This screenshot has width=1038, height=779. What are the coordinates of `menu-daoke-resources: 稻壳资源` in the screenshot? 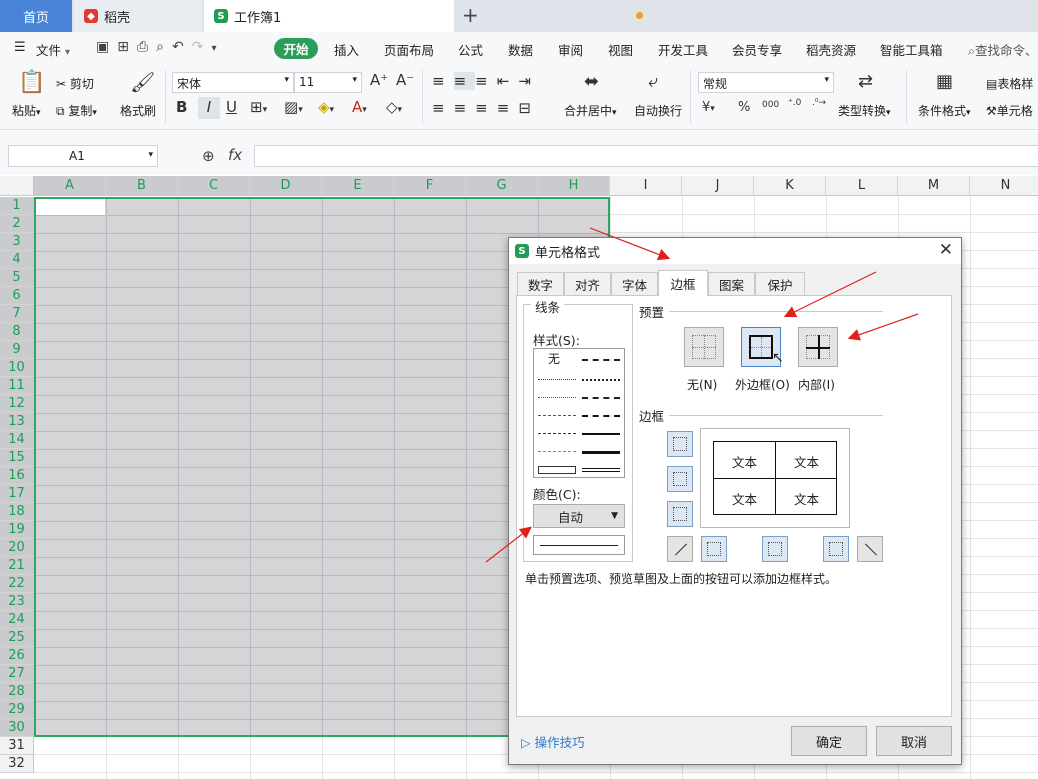 It's located at (831, 49).